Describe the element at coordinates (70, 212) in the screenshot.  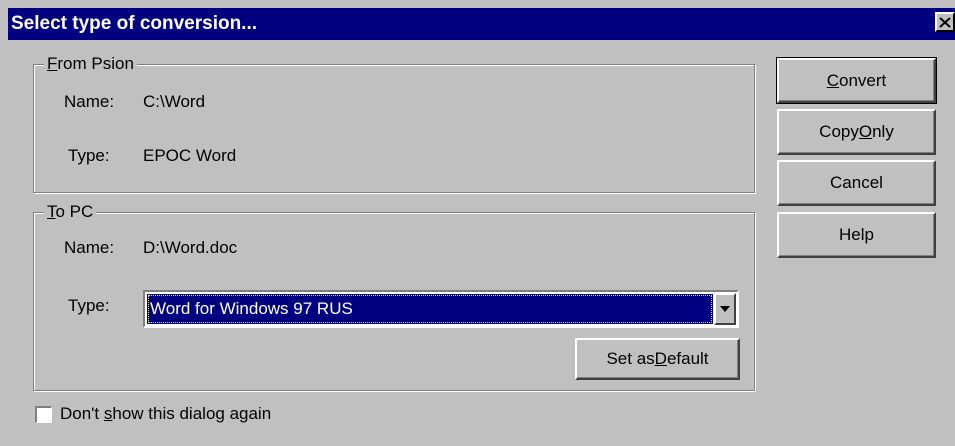
I see `to-pc-legend: To PC` at that location.